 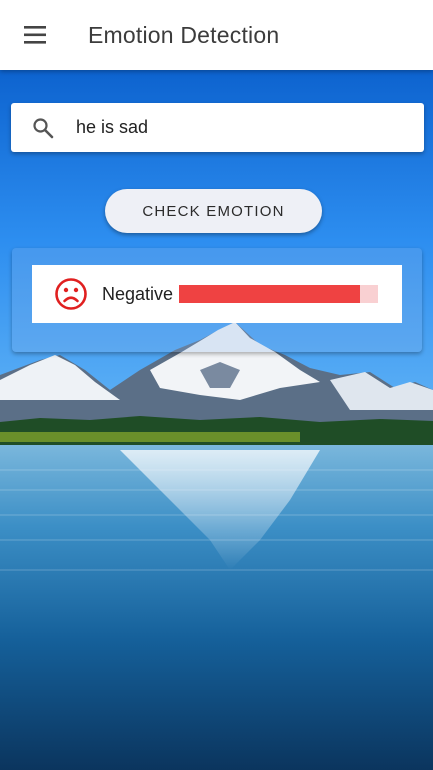 I want to click on check-emotion-button: CHECK EMOTION, so click(x=213, y=211).